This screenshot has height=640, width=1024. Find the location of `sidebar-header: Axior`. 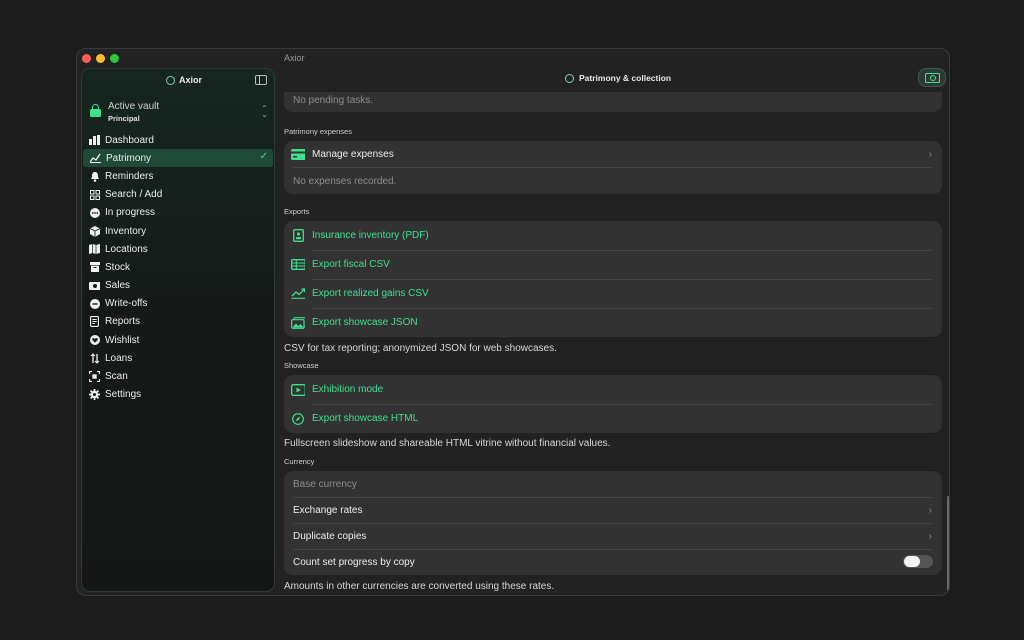

sidebar-header: Axior is located at coordinates (178, 81).